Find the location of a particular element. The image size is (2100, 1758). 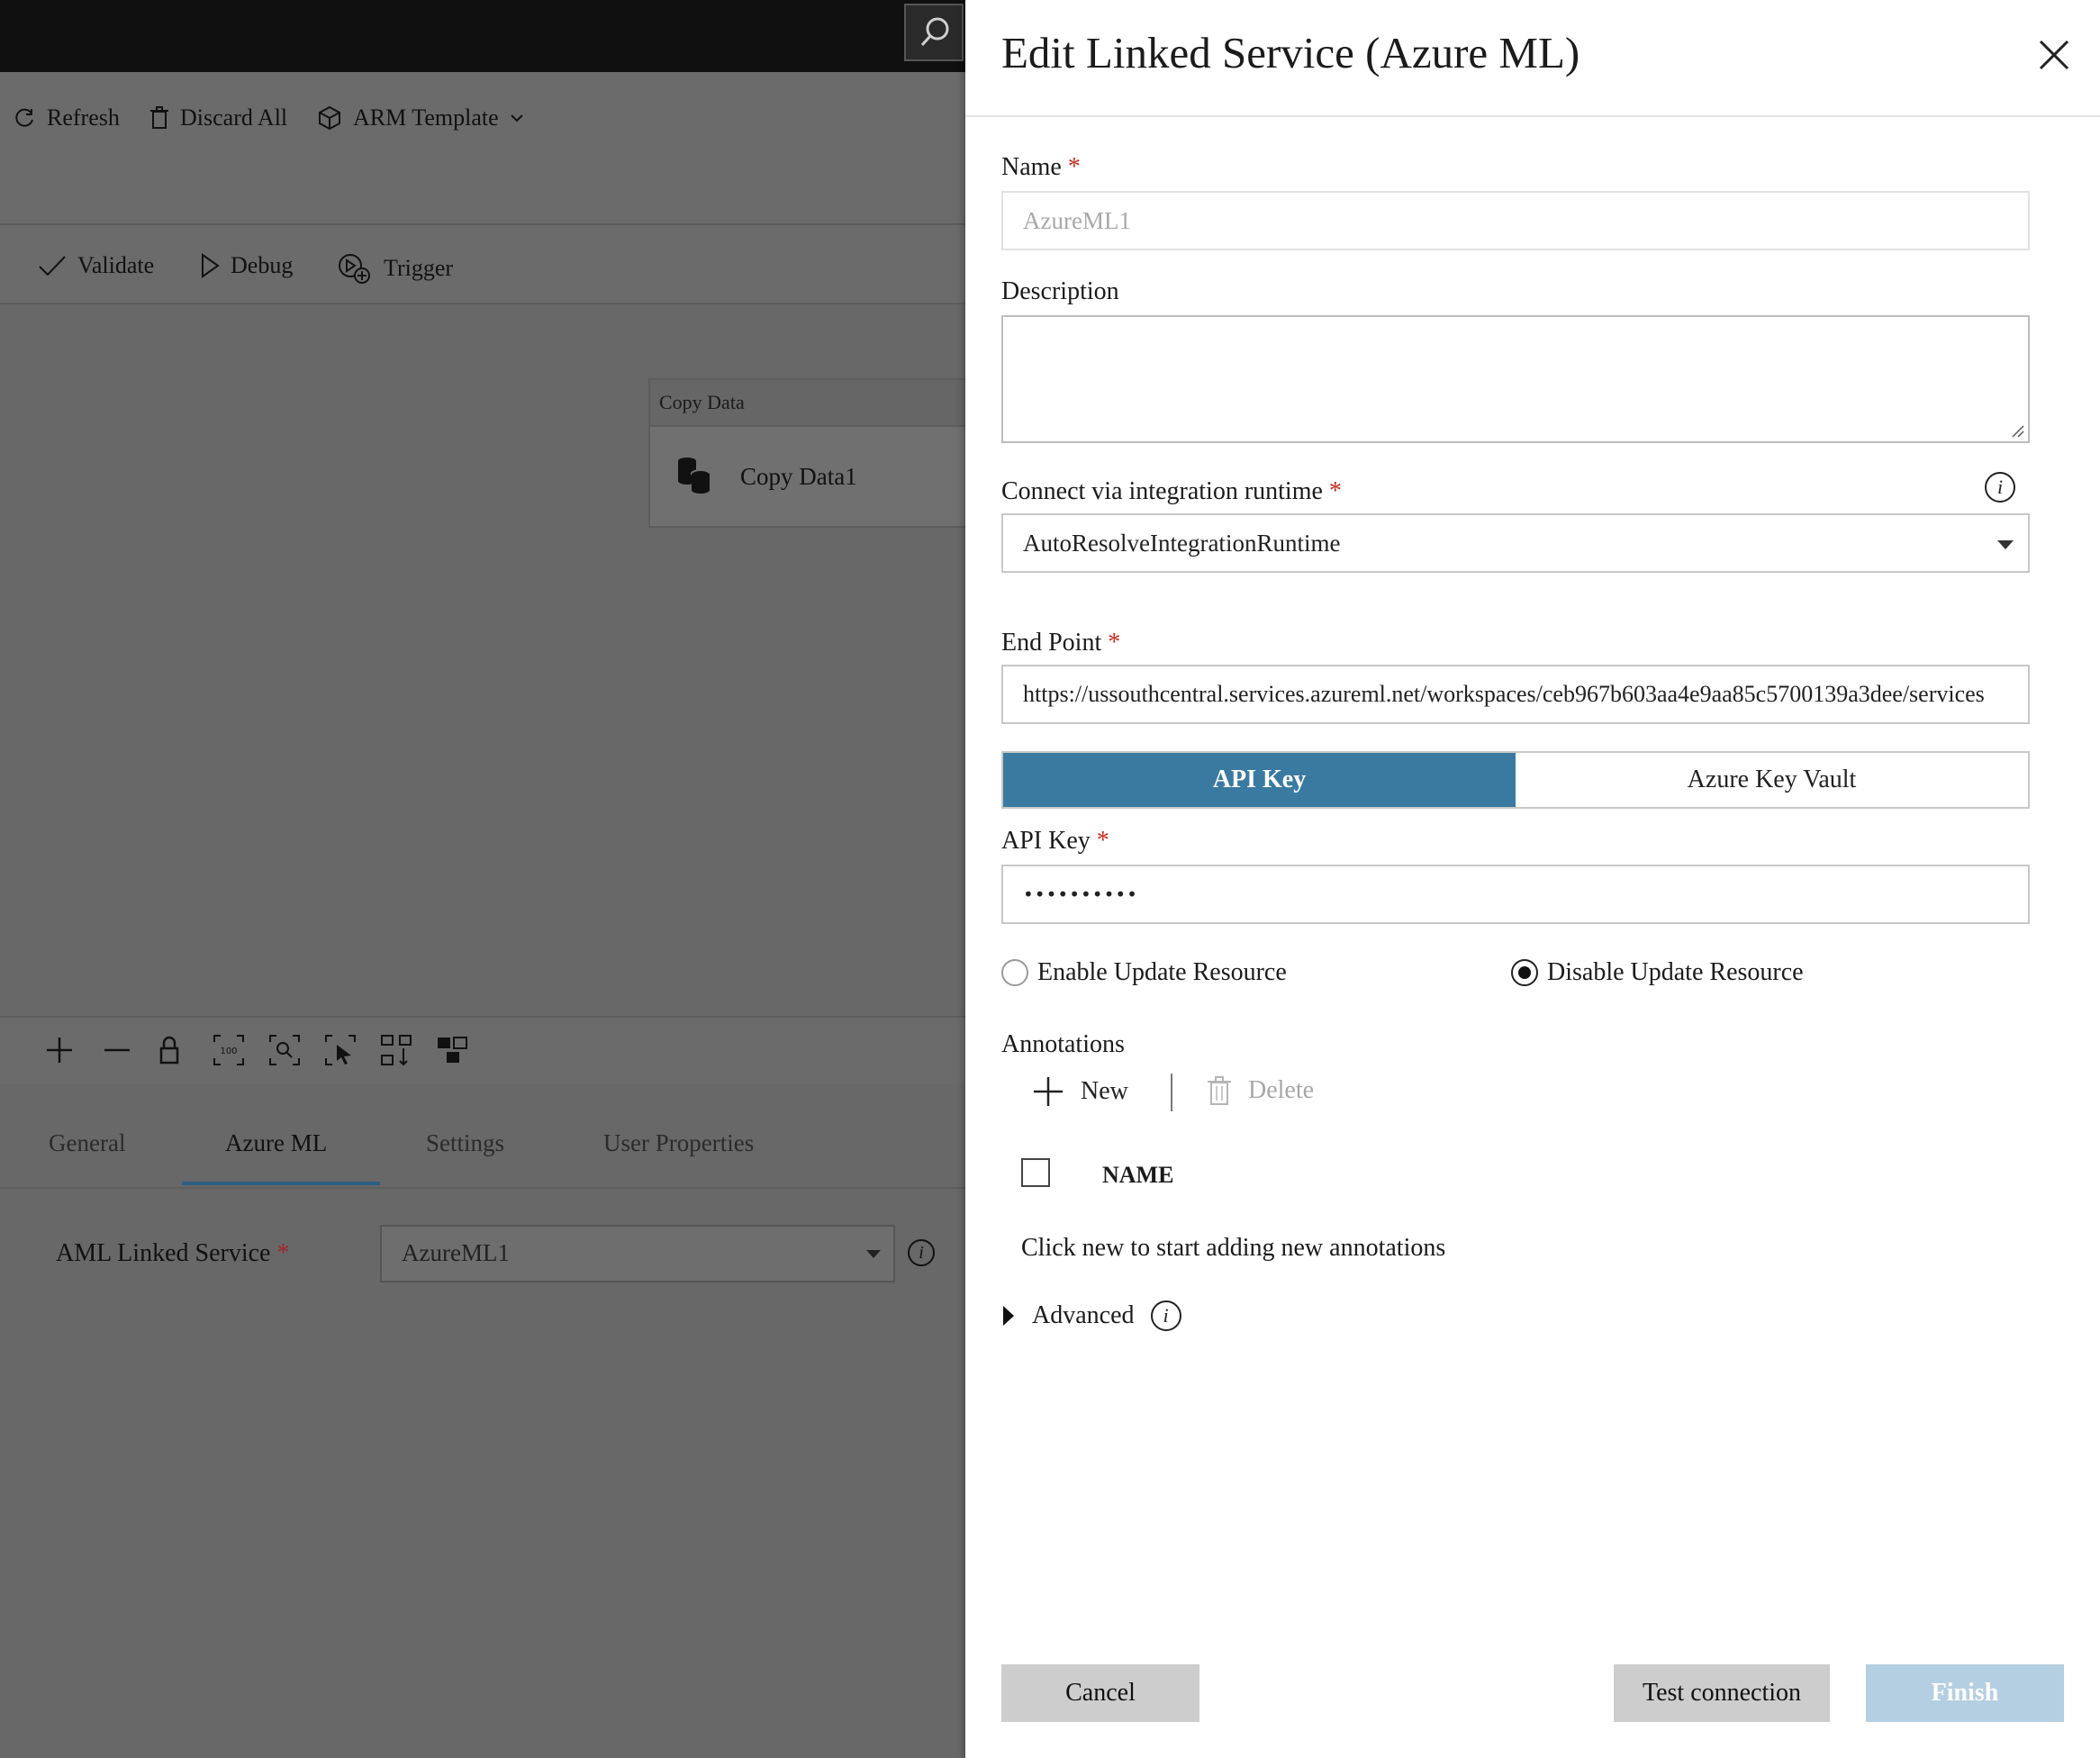

description-field is located at coordinates (1515, 379).